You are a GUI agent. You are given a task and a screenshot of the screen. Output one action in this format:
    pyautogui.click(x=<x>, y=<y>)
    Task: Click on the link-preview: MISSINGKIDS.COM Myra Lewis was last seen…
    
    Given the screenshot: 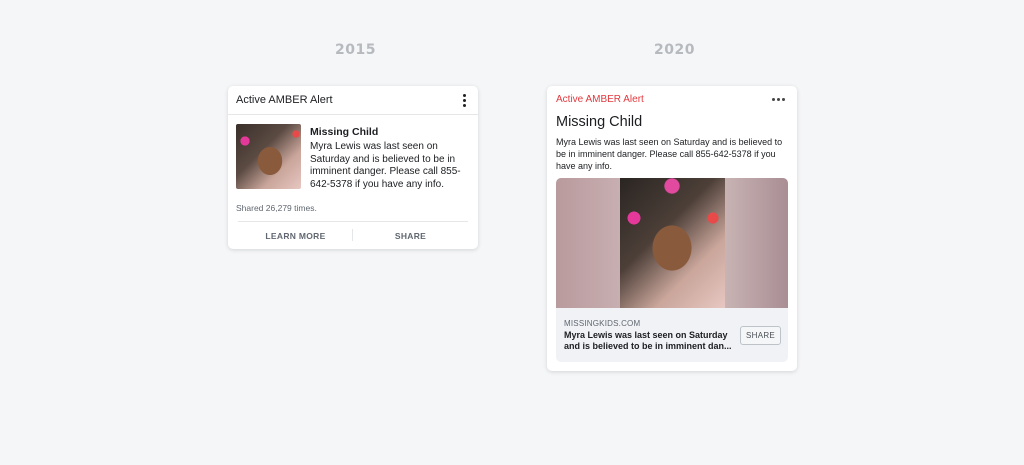 What is the action you would take?
    pyautogui.click(x=672, y=270)
    